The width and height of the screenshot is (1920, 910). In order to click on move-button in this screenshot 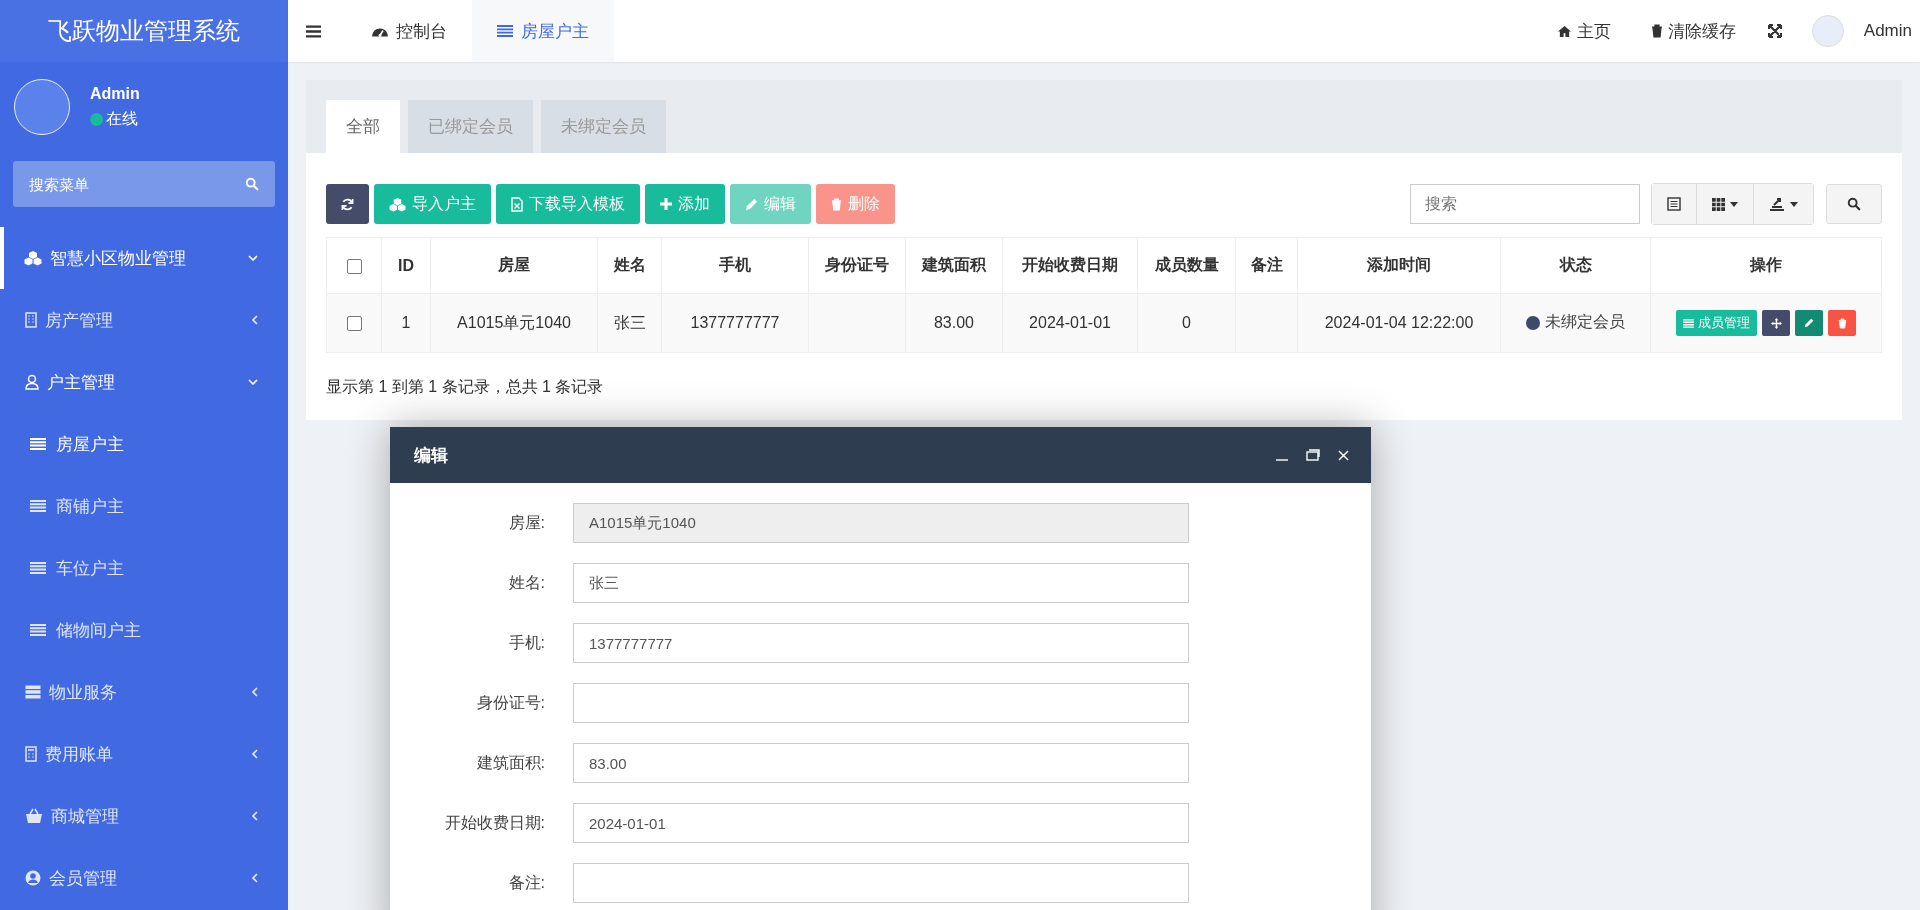, I will do `click(1776, 323)`.